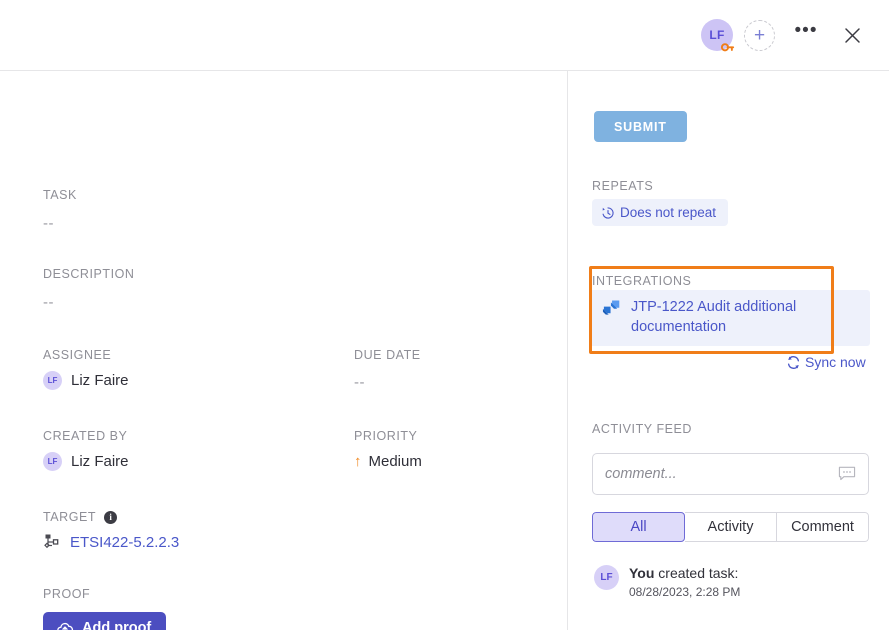 The width and height of the screenshot is (889, 630). Describe the element at coordinates (642, 281) in the screenshot. I see `integrations-label: INTEGRATIONS` at that location.